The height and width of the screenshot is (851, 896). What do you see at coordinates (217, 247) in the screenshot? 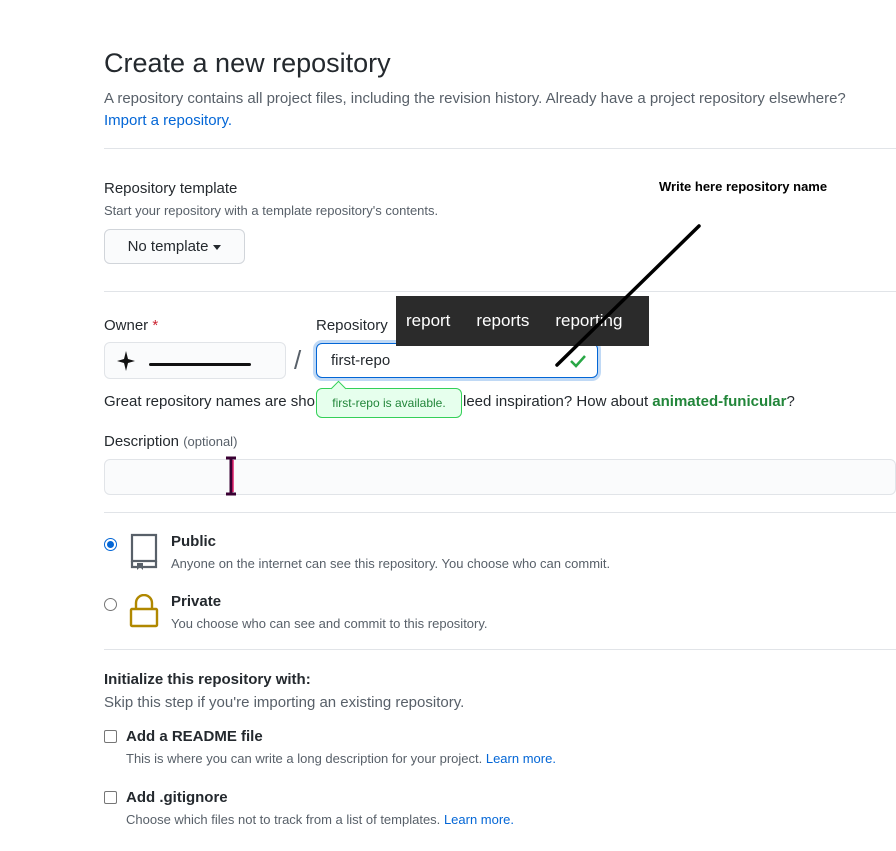
I see `caret-down-icon` at bounding box center [217, 247].